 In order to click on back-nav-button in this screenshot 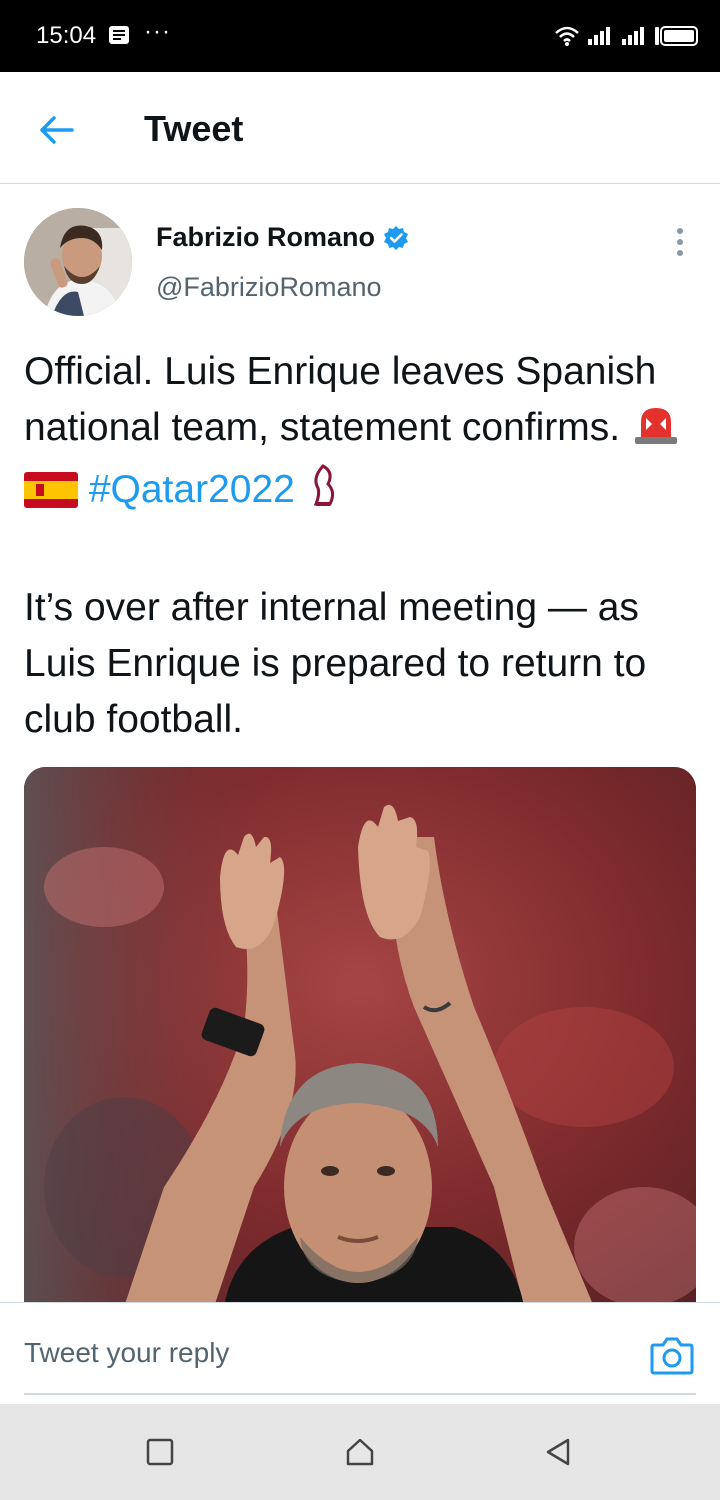, I will do `click(558, 1452)`.